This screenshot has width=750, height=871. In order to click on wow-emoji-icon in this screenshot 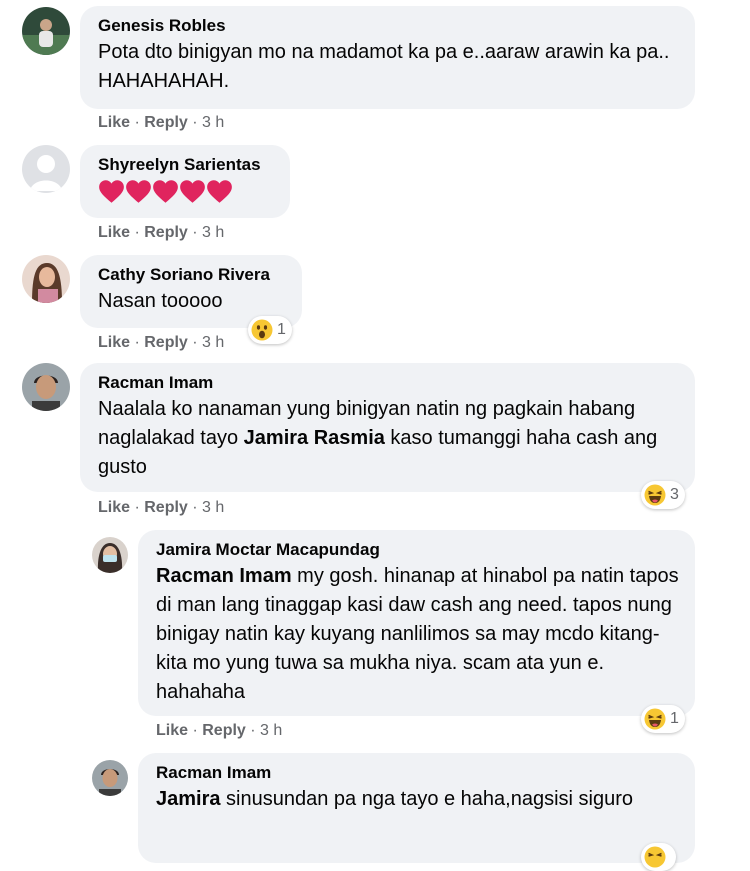, I will do `click(262, 330)`.